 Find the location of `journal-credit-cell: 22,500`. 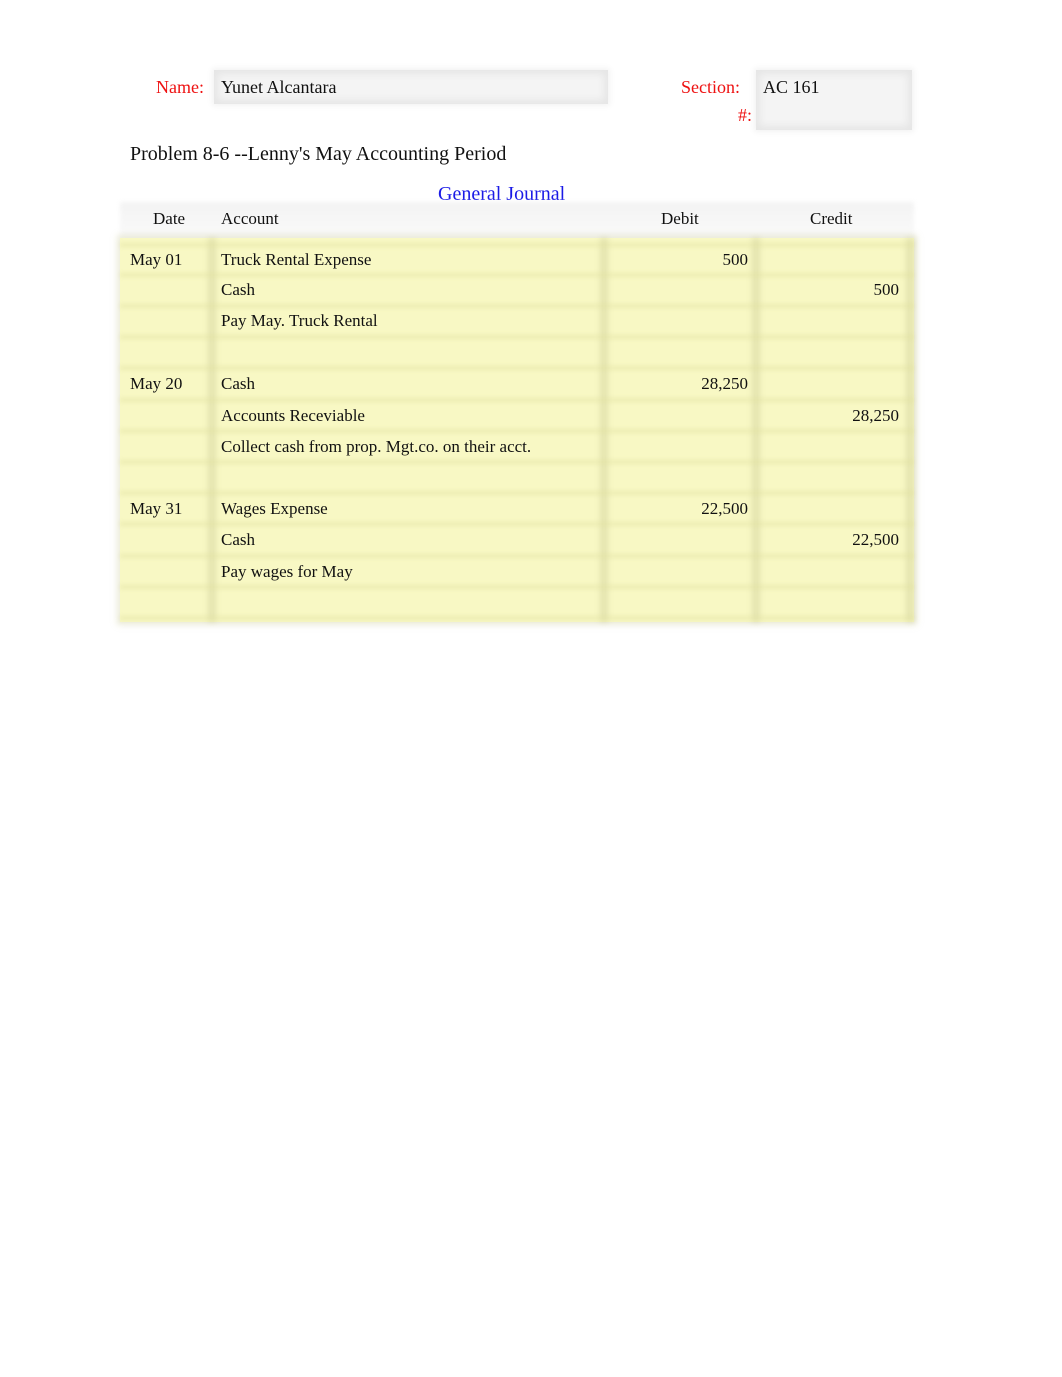

journal-credit-cell: 22,500 is located at coordinates (829, 540).